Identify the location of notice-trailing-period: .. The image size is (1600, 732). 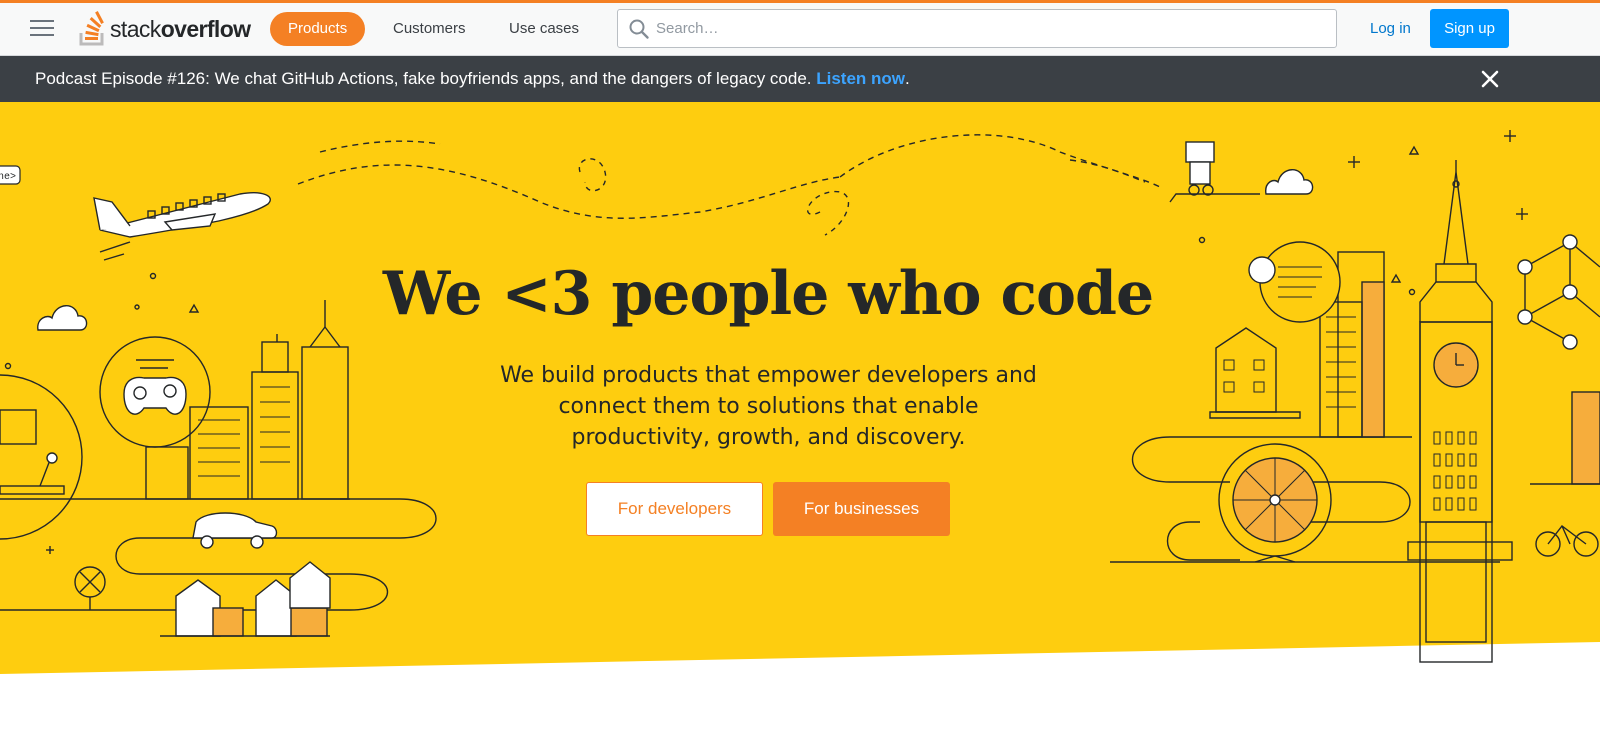
(907, 78).